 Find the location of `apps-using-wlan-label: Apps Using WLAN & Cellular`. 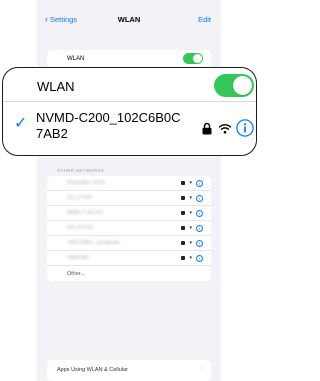

apps-using-wlan-label: Apps Using WLAN & Cellular is located at coordinates (92, 370).